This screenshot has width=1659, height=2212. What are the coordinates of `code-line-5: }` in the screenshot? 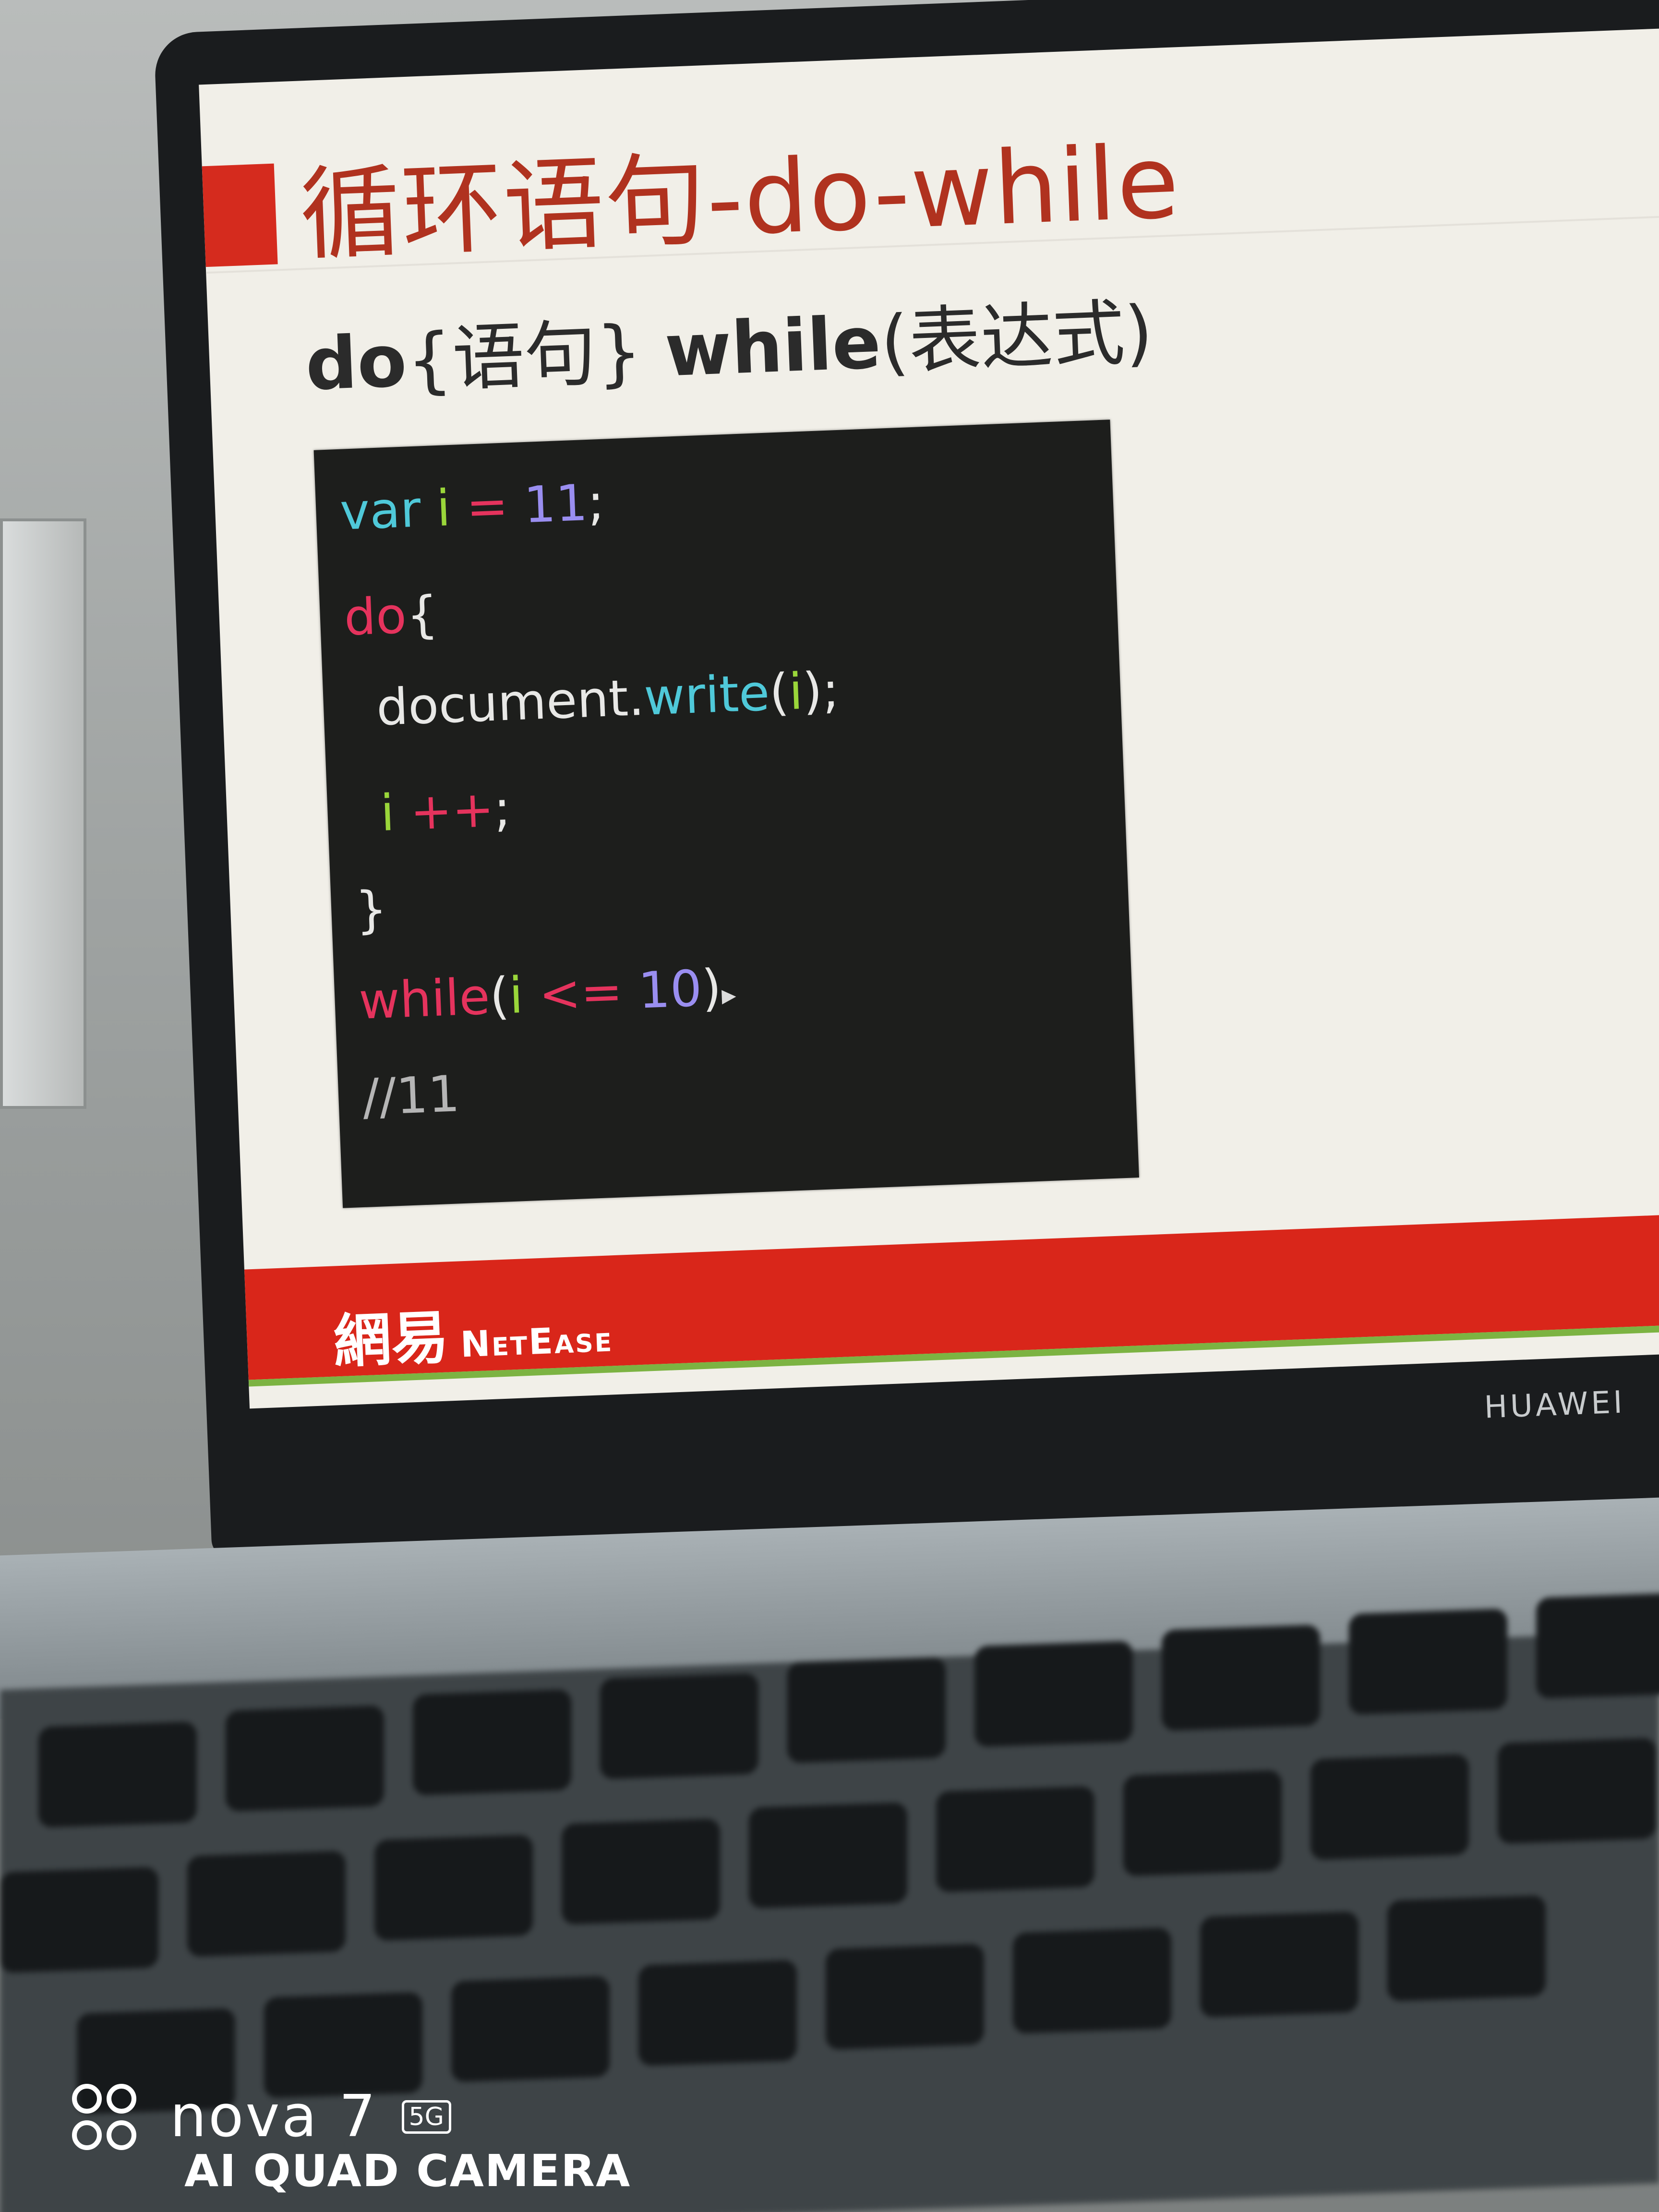 It's located at (371, 910).